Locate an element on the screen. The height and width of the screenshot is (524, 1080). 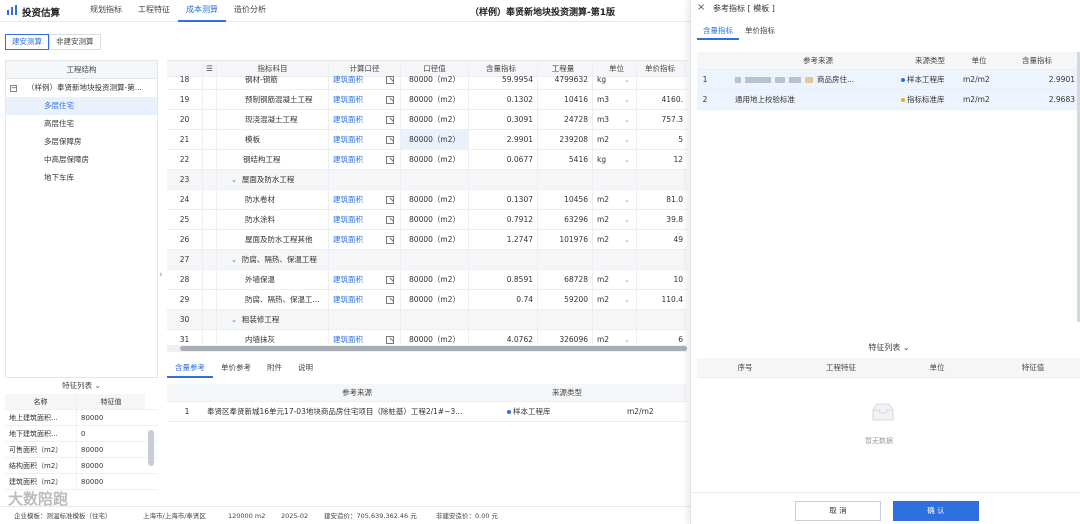
tab-content-reference: 含量参考 is located at coordinates (190, 369).